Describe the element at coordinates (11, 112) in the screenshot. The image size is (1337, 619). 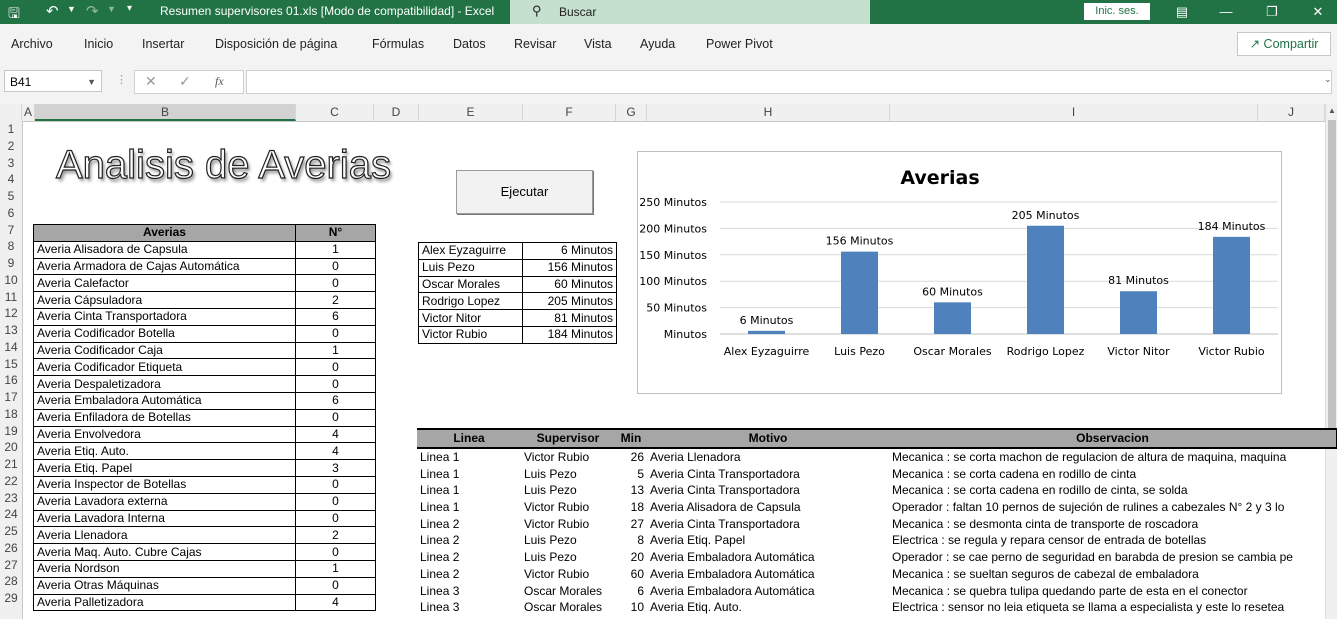
I see `select-all-corner` at that location.